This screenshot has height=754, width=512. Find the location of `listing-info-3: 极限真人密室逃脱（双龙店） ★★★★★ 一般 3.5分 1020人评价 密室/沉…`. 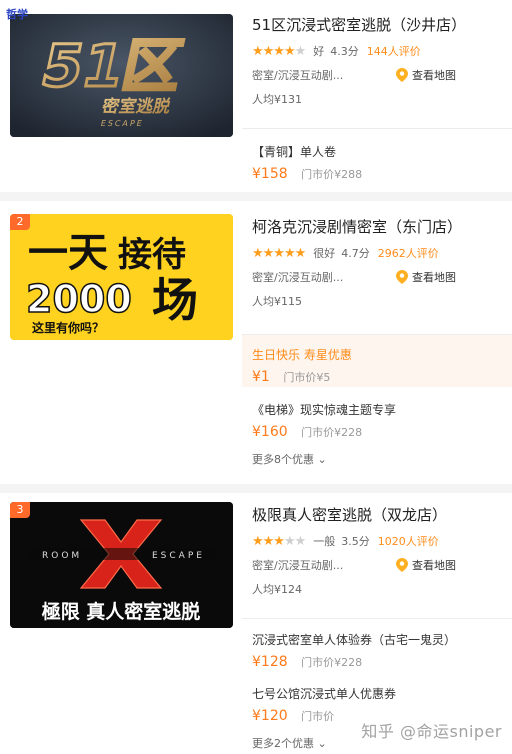

listing-info-3: 极限真人密室逃脱（双龙店） ★★★★★ 一般 3.5分 1020人评价 密室/沉… is located at coordinates (379, 550).